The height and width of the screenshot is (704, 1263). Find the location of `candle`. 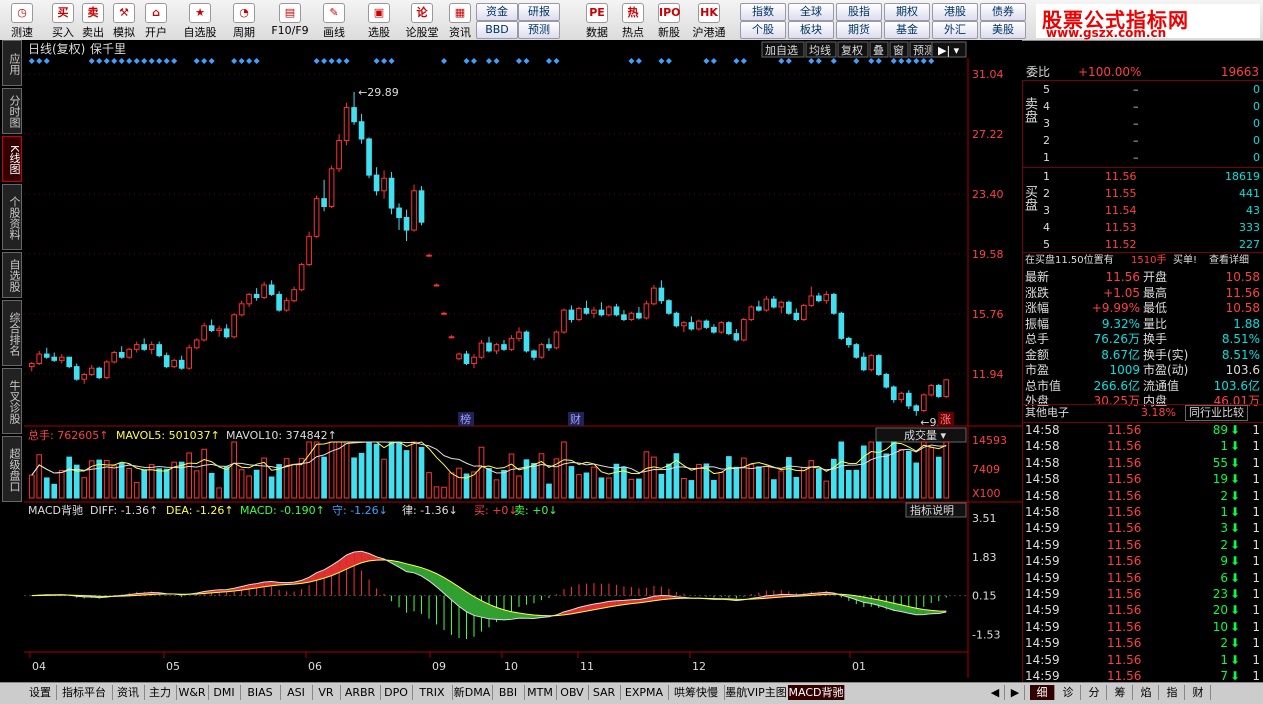

candle is located at coordinates (631, 316).